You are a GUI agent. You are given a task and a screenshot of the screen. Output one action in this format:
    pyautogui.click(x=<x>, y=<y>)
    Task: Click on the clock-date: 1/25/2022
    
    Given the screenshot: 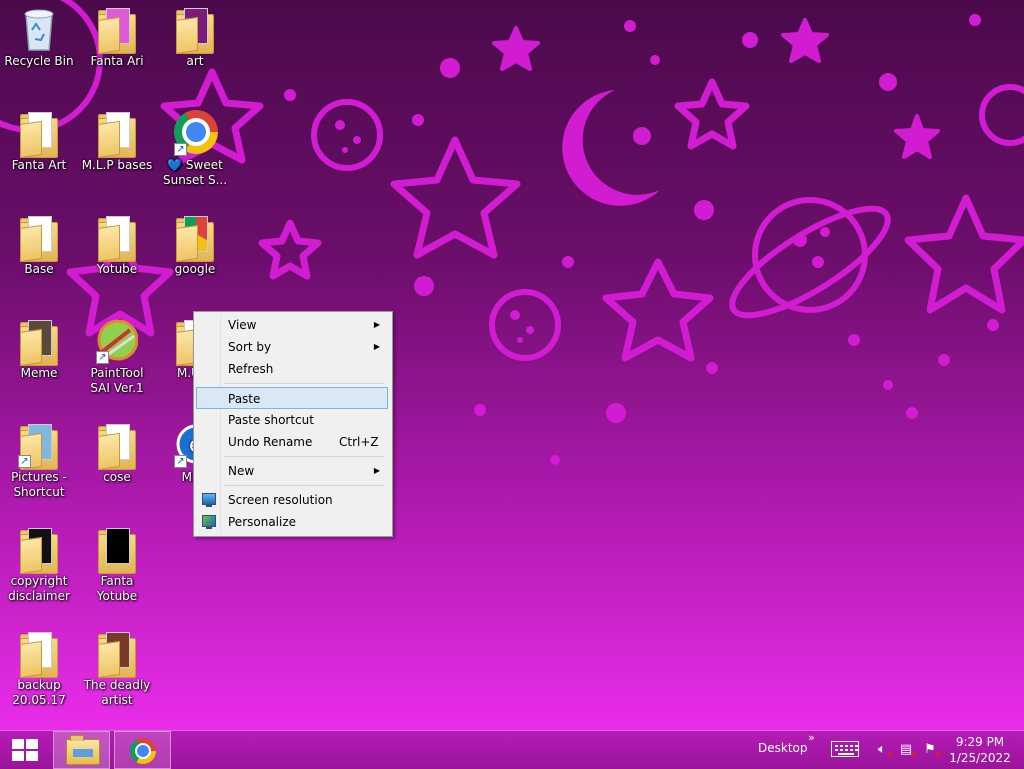 What is the action you would take?
    pyautogui.click(x=980, y=758)
    